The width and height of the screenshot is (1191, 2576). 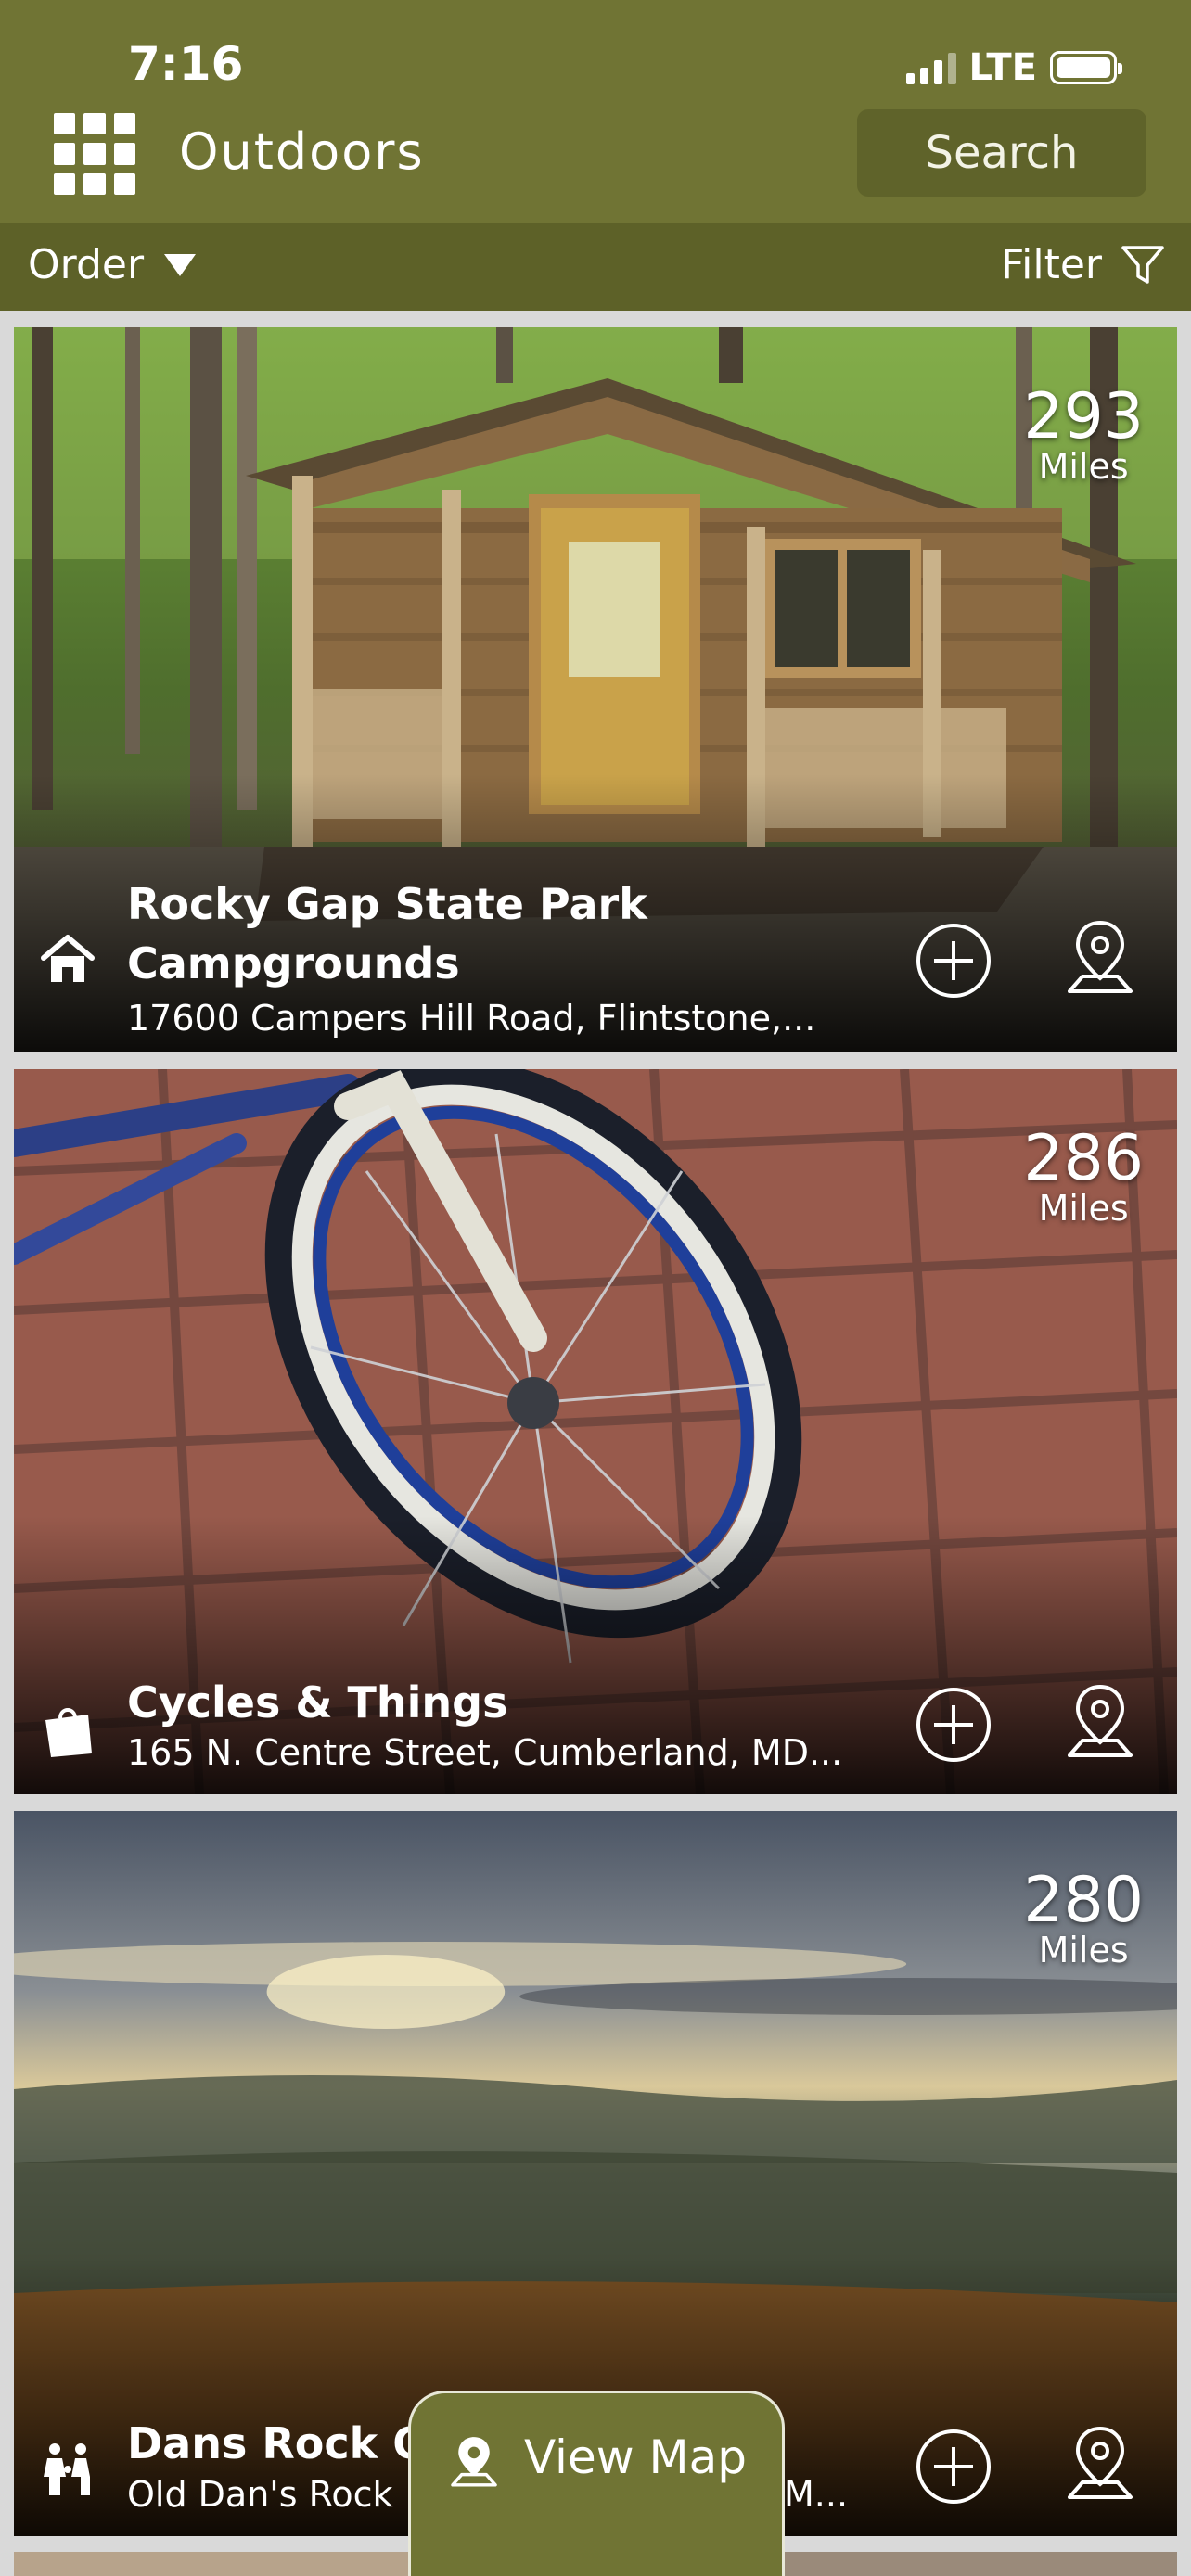 I want to click on page-title: Outdoors, so click(x=302, y=151).